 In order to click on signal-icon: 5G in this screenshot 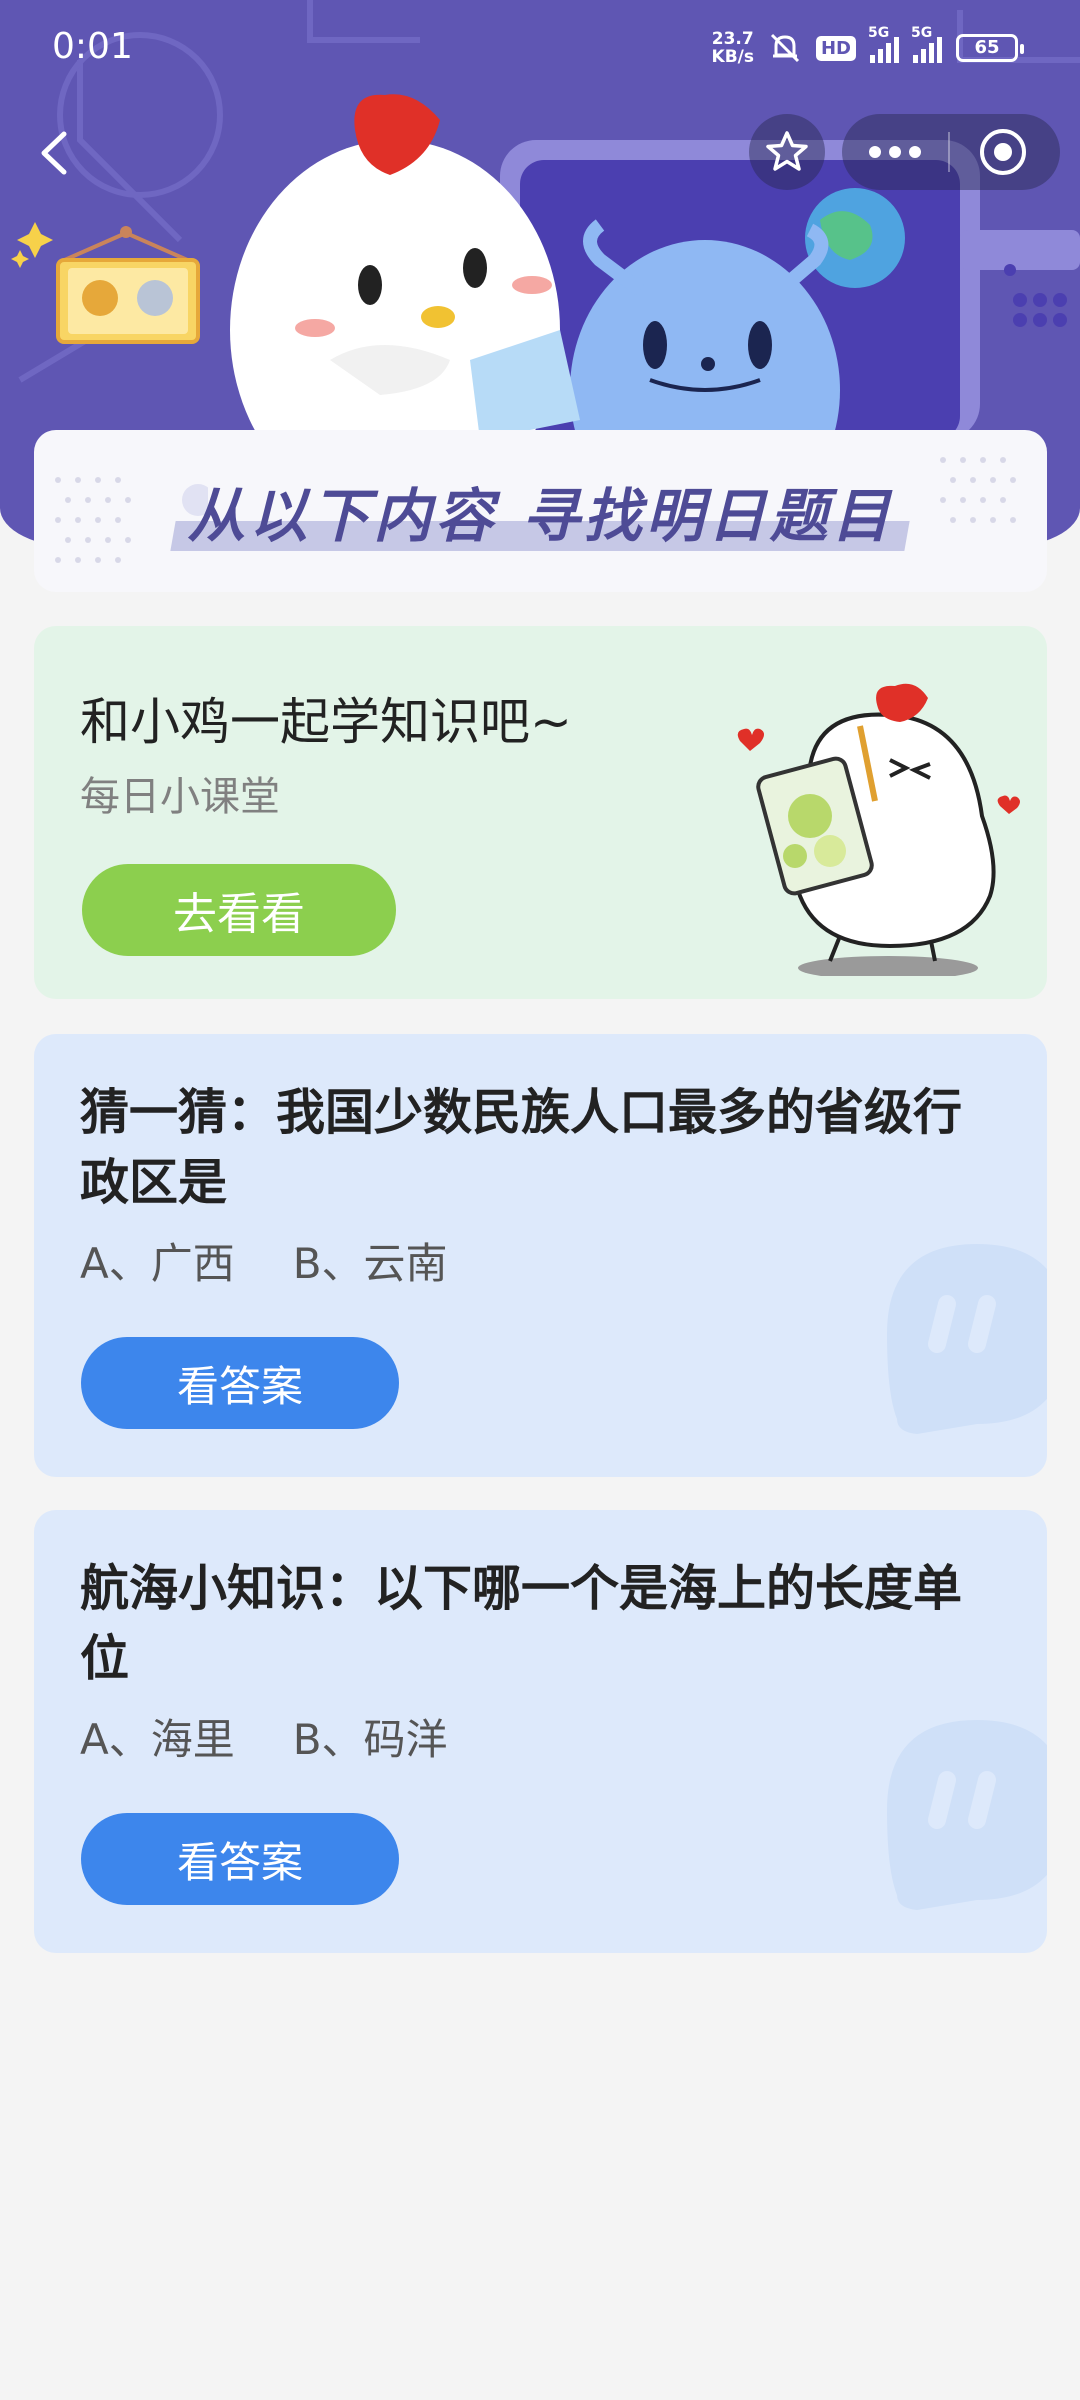, I will do `click(883, 44)`.